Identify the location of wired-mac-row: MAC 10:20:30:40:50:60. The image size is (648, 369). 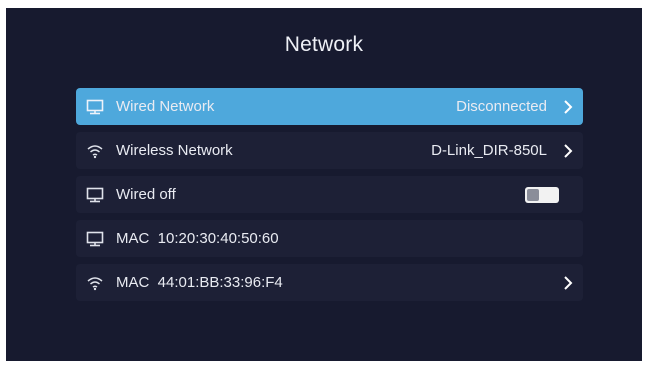
(329, 238).